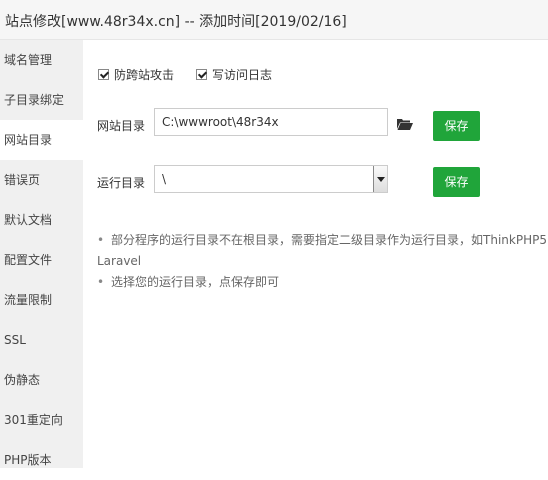 The width and height of the screenshot is (548, 480). I want to click on title-bar: 站点修改[www.48r34x.cn] -- 添加时间[2019/02/16], so click(274, 20).